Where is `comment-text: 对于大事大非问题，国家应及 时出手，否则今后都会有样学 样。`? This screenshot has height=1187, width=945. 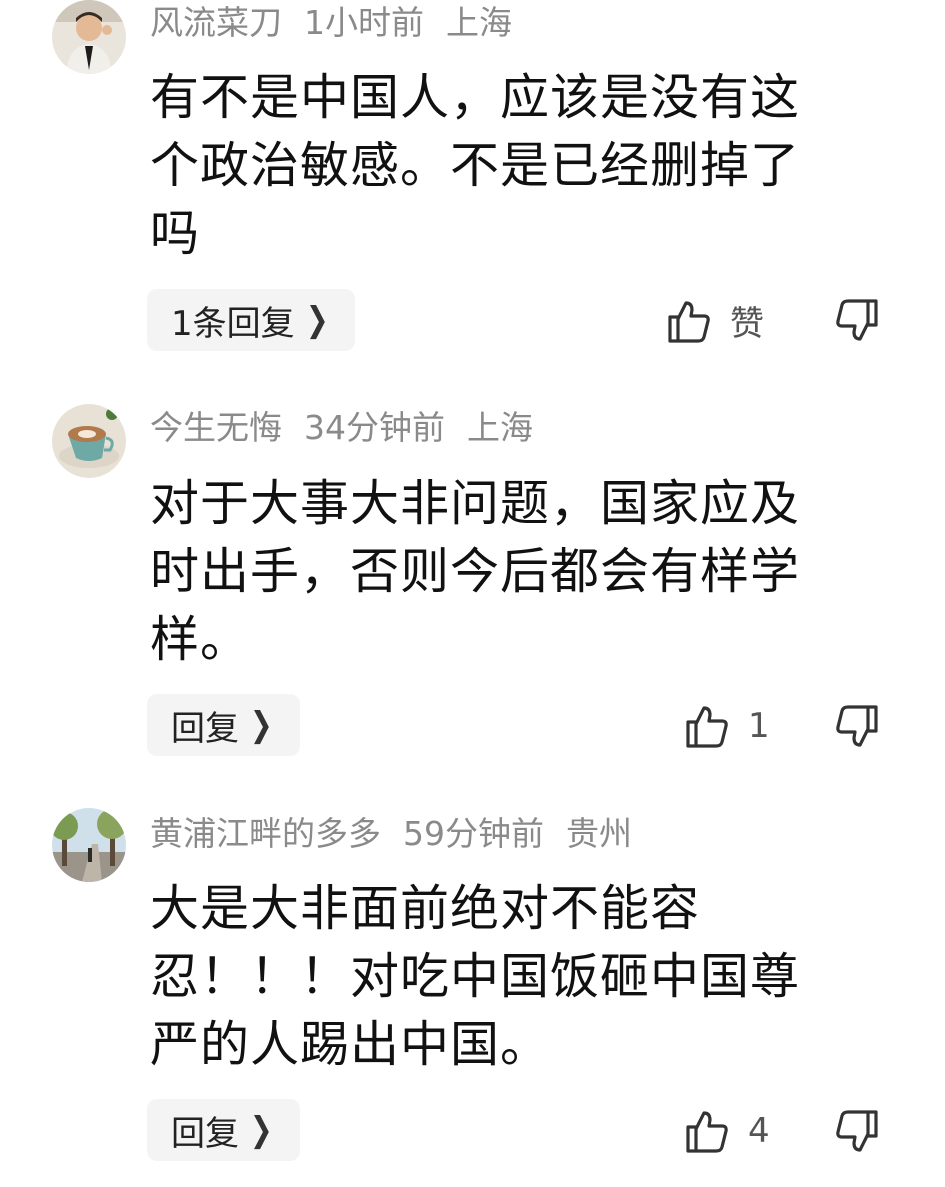
comment-text: 对于大事大非问题，国家应及 时出手，否则今后都会有样学 样。 is located at coordinates (510, 572).